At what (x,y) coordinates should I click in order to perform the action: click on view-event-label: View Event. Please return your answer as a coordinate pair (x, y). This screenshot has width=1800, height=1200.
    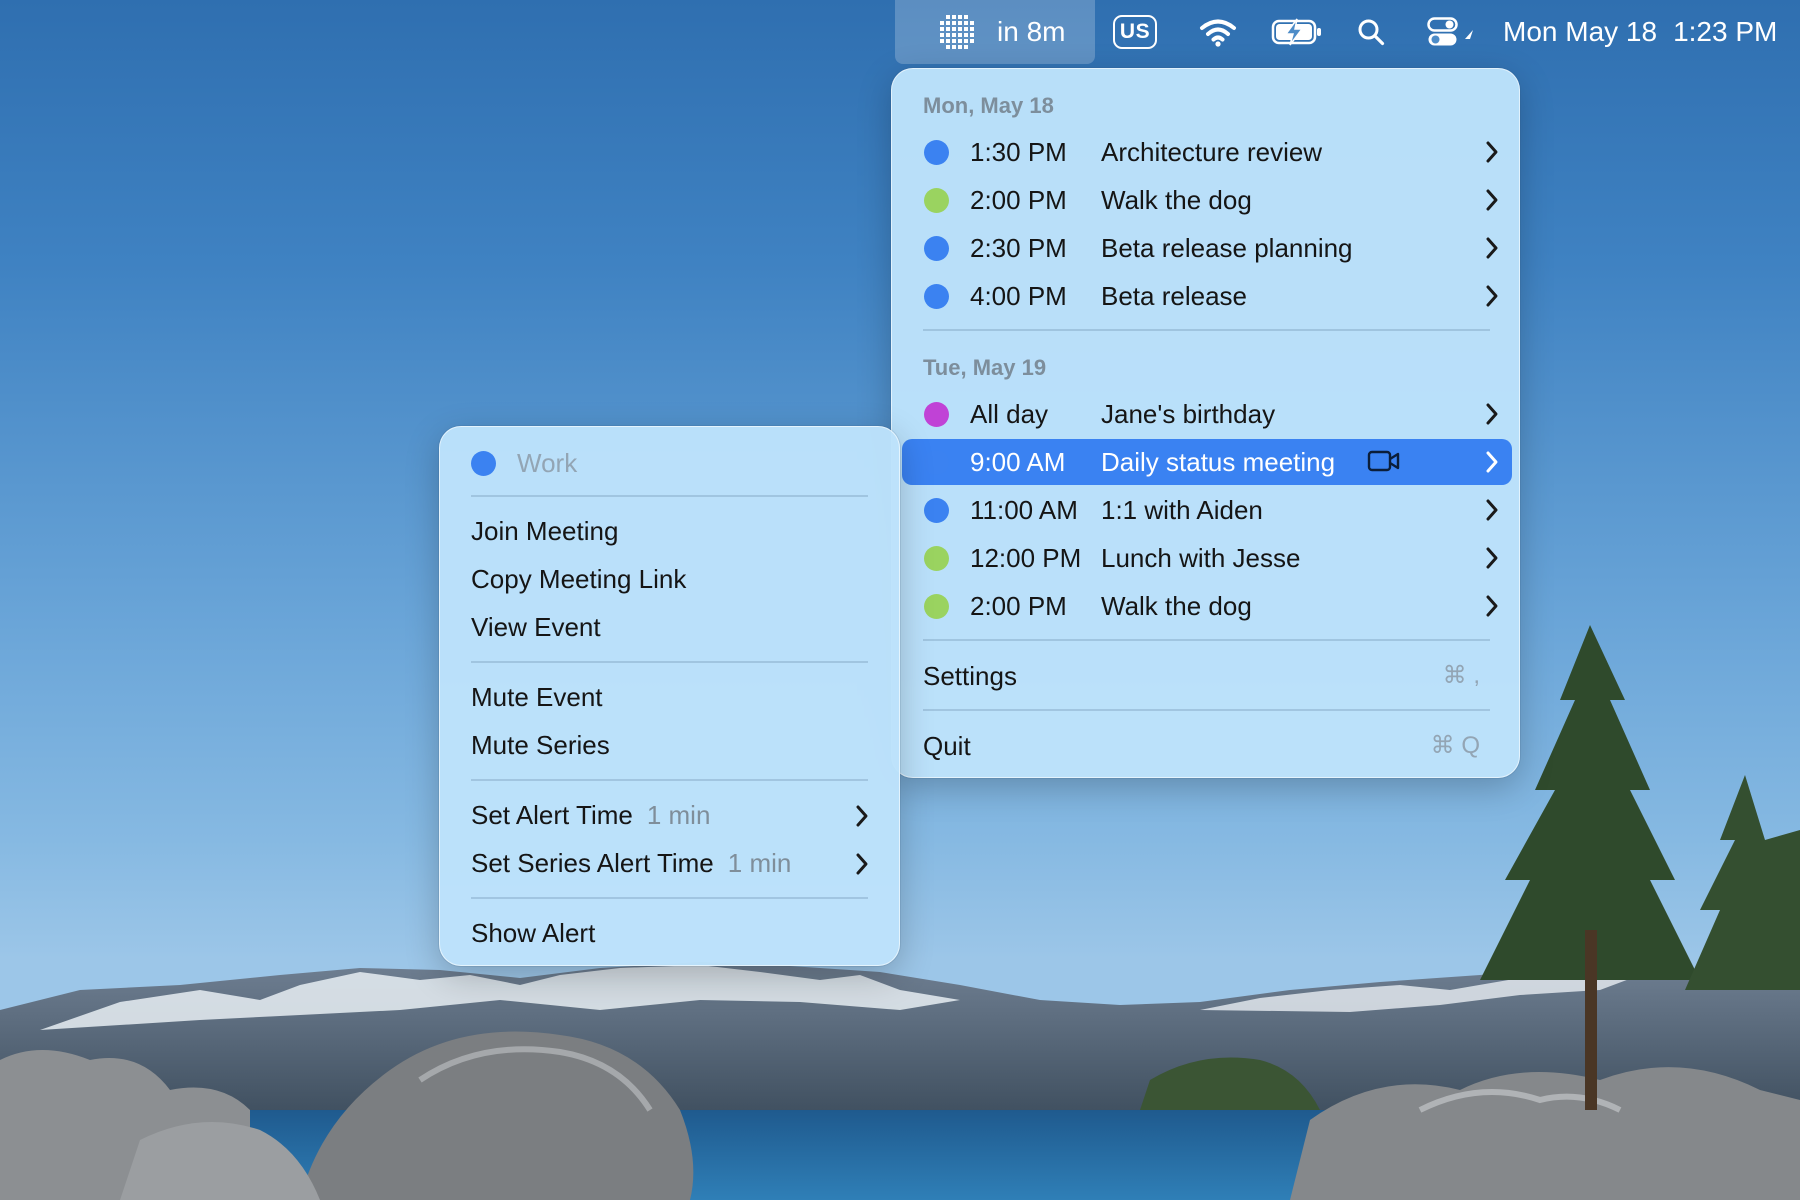
    Looking at the image, I should click on (536, 626).